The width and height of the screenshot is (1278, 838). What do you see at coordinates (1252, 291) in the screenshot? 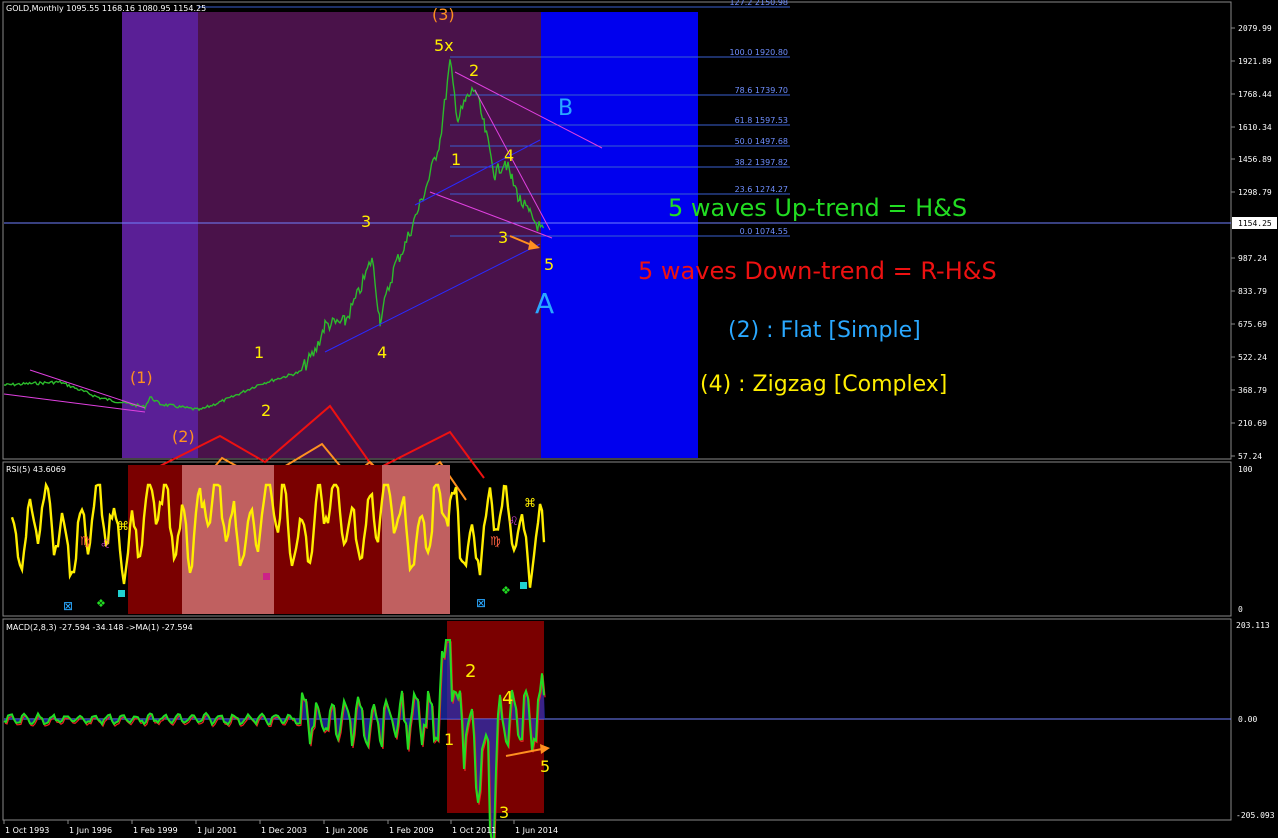
I see `price-tick-label: 833.79` at bounding box center [1252, 291].